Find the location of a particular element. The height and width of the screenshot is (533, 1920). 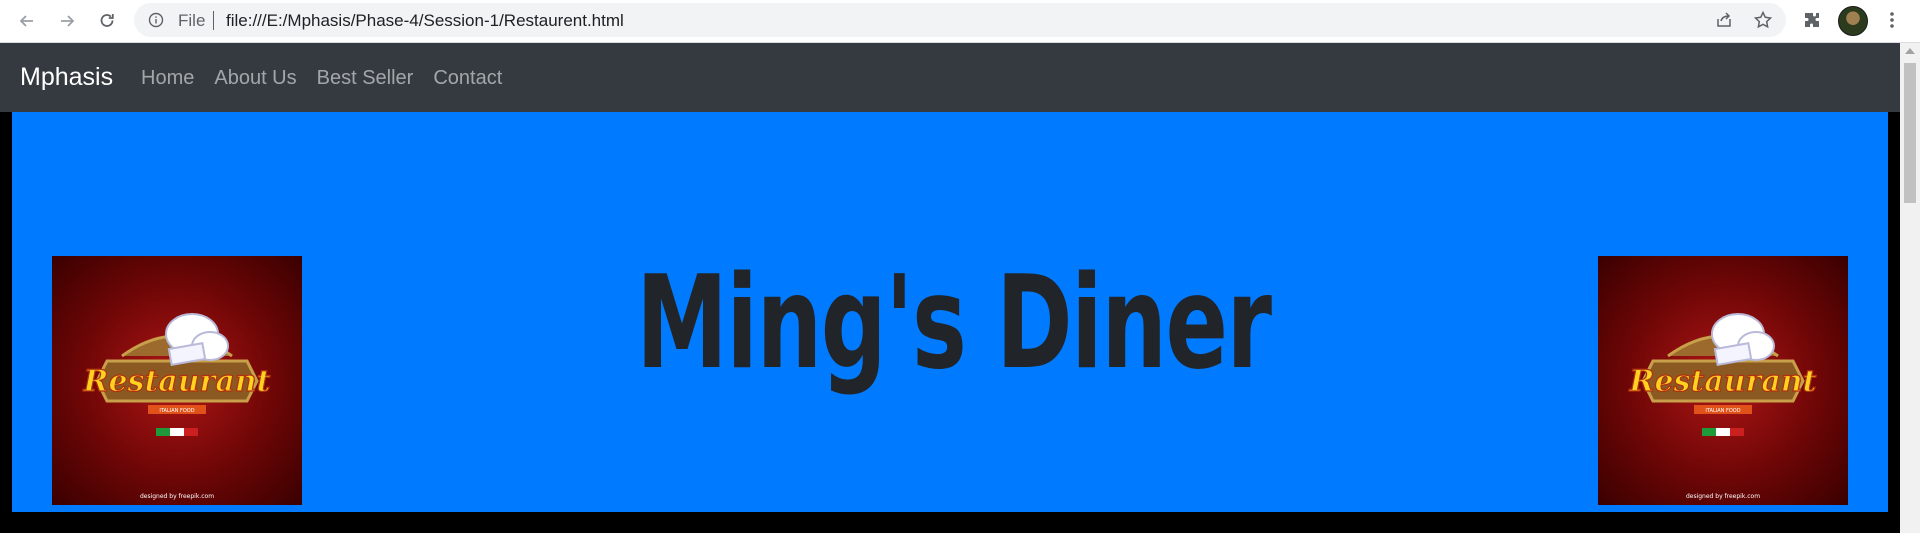

scroll-thumb is located at coordinates (1910, 133).